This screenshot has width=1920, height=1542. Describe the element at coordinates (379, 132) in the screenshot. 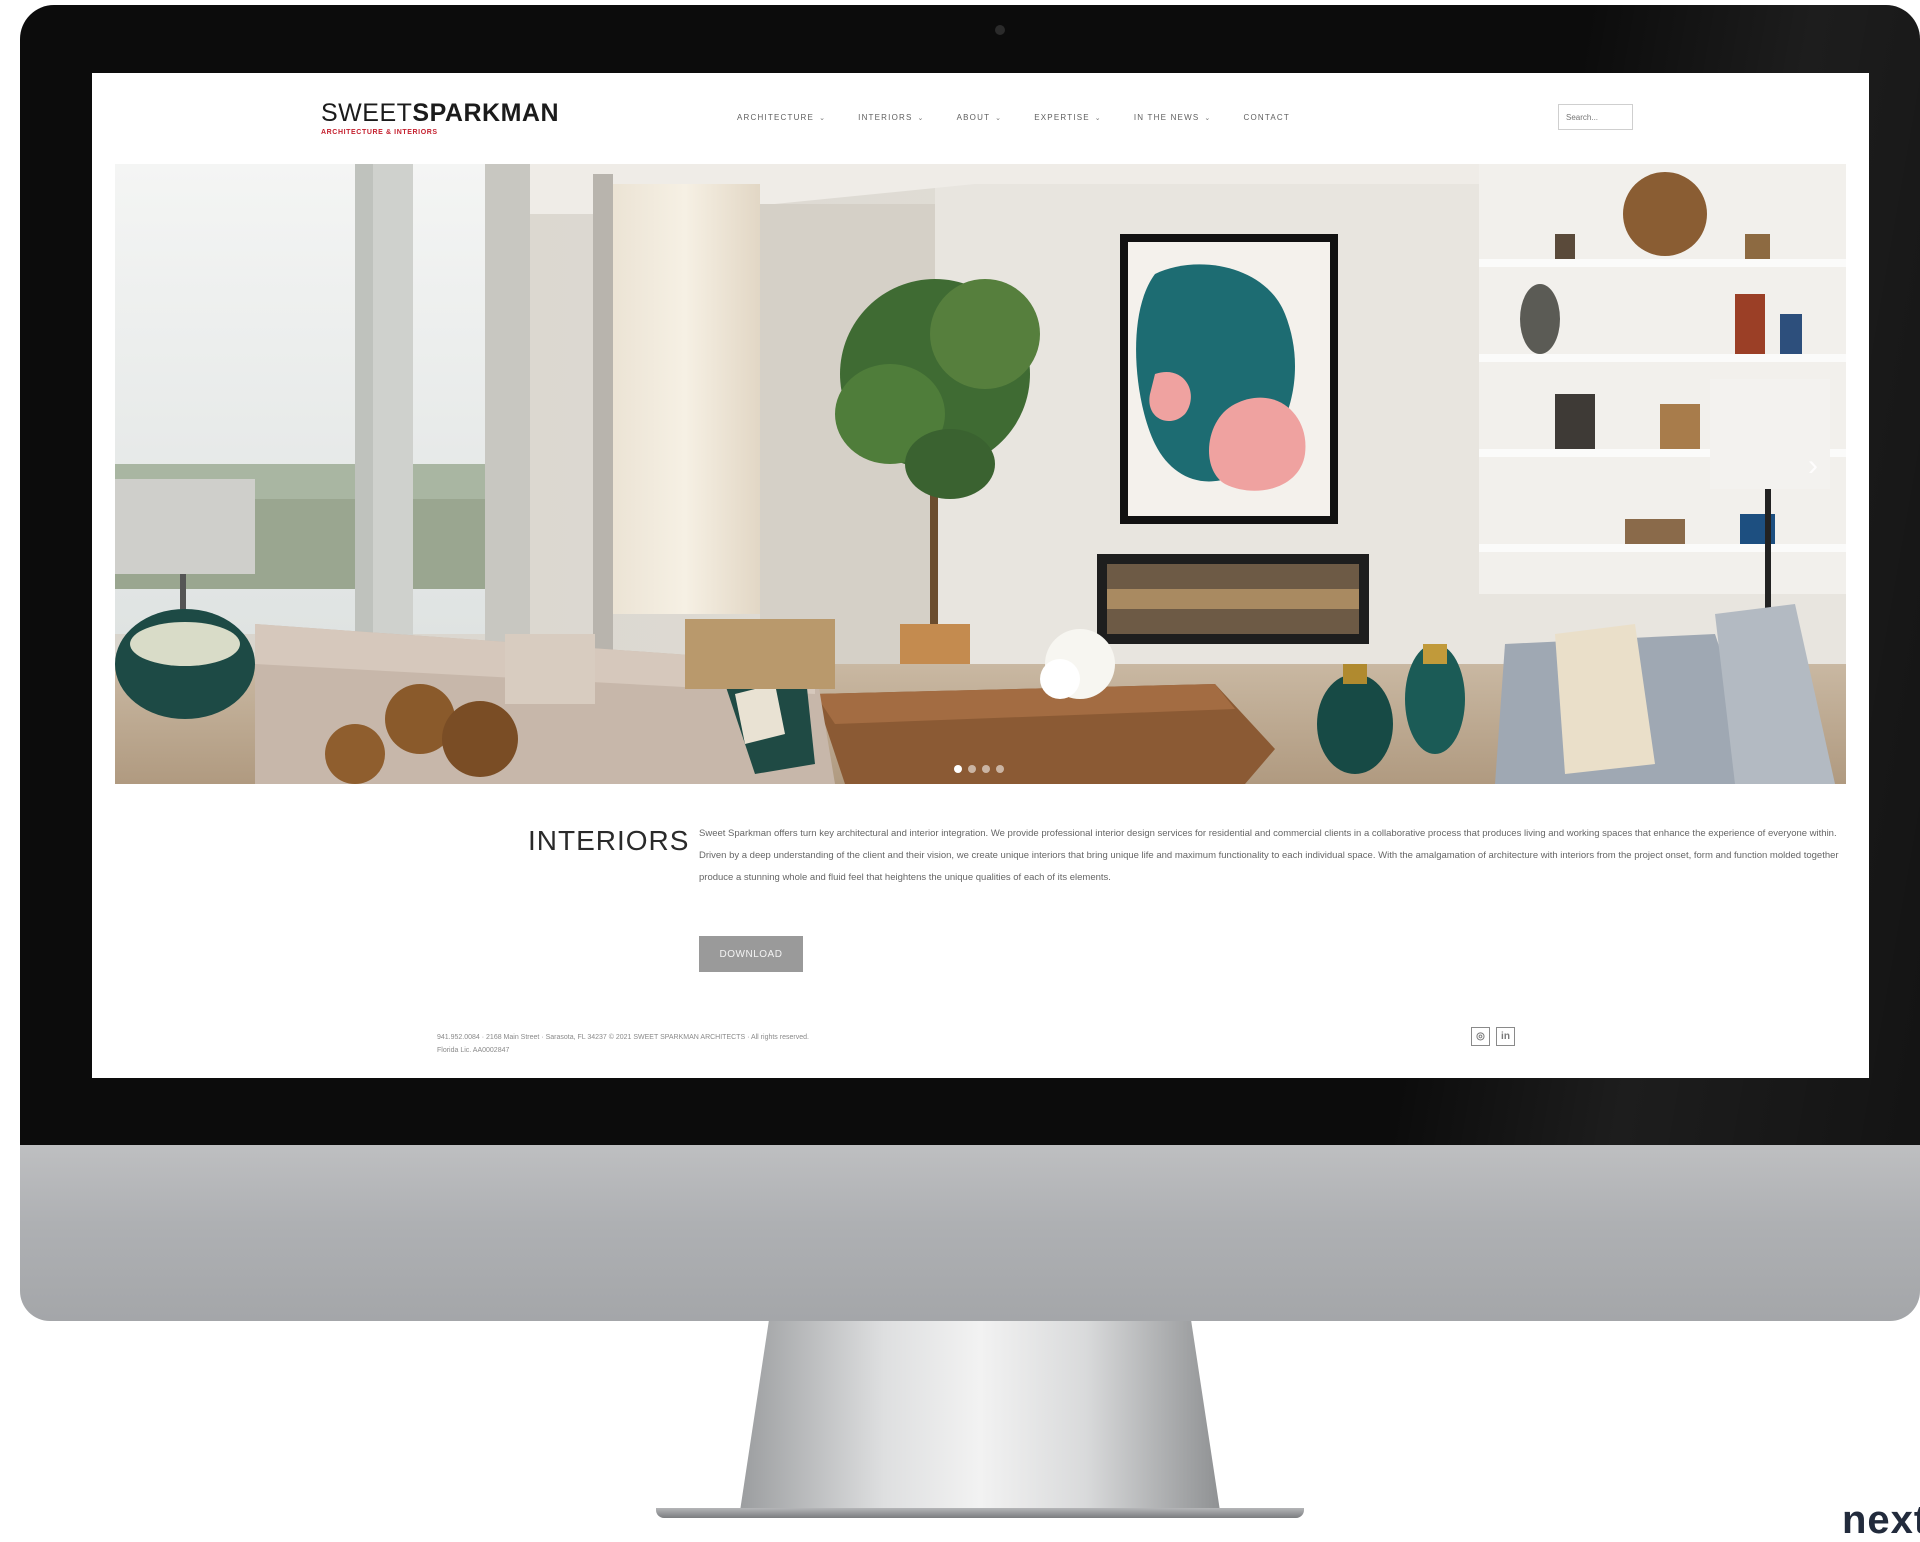

I see `logo-tagline: ARCHITECTURE & INTERIORS` at that location.